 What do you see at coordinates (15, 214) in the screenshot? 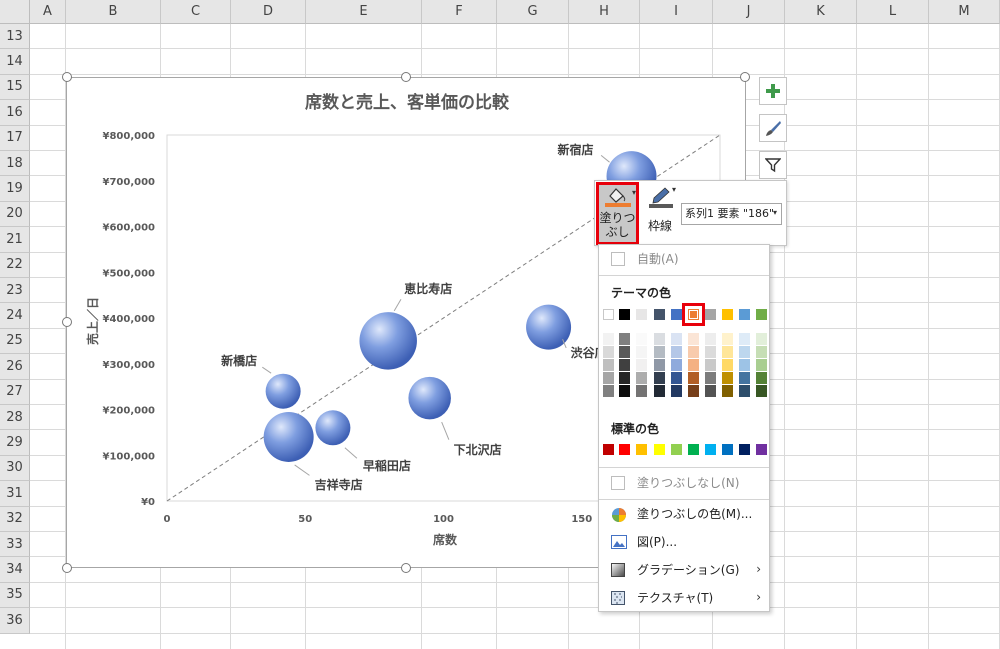
I see `row-header-20: 20` at bounding box center [15, 214].